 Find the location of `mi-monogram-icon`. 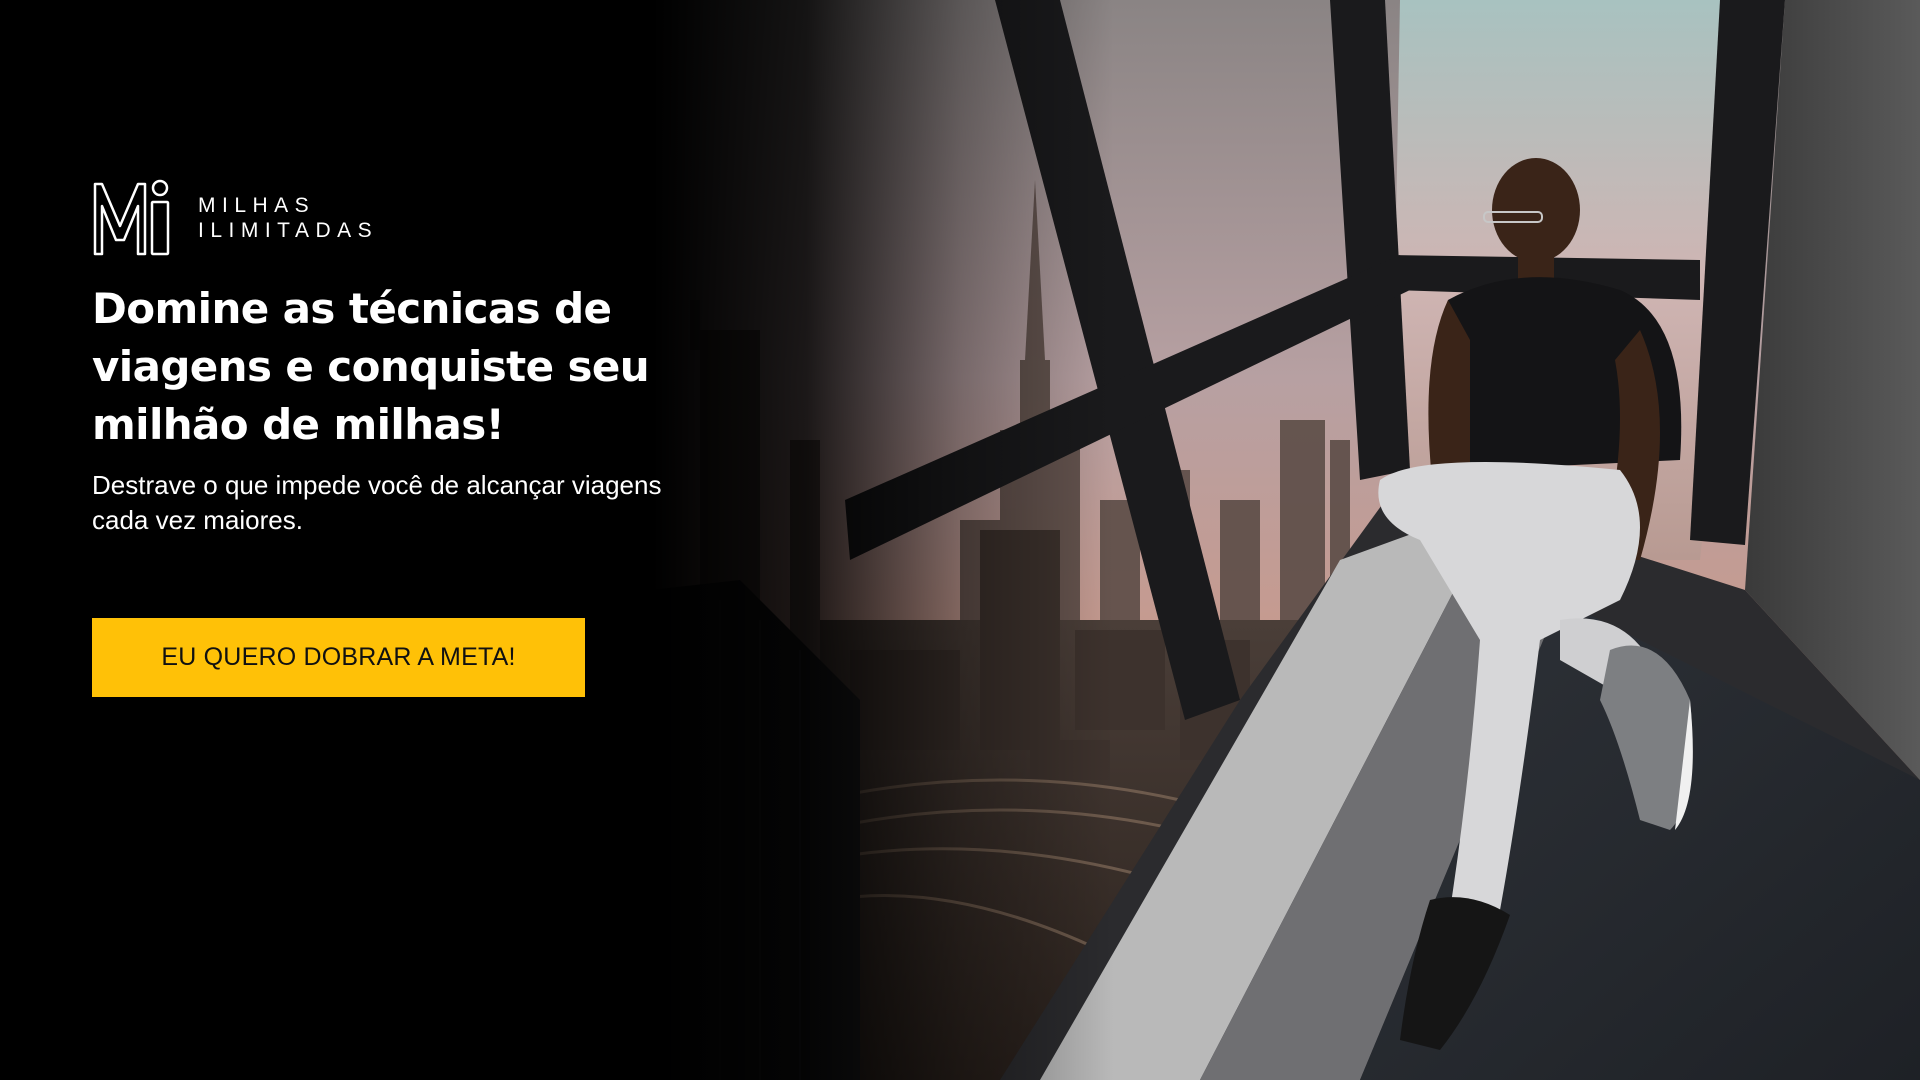

mi-monogram-icon is located at coordinates (131, 217).